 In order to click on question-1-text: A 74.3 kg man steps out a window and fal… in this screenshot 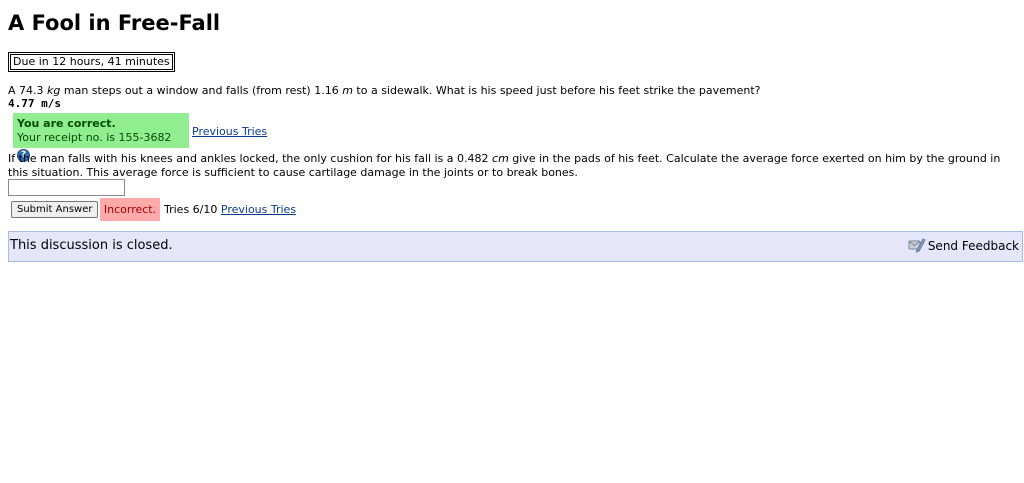, I will do `click(384, 91)`.